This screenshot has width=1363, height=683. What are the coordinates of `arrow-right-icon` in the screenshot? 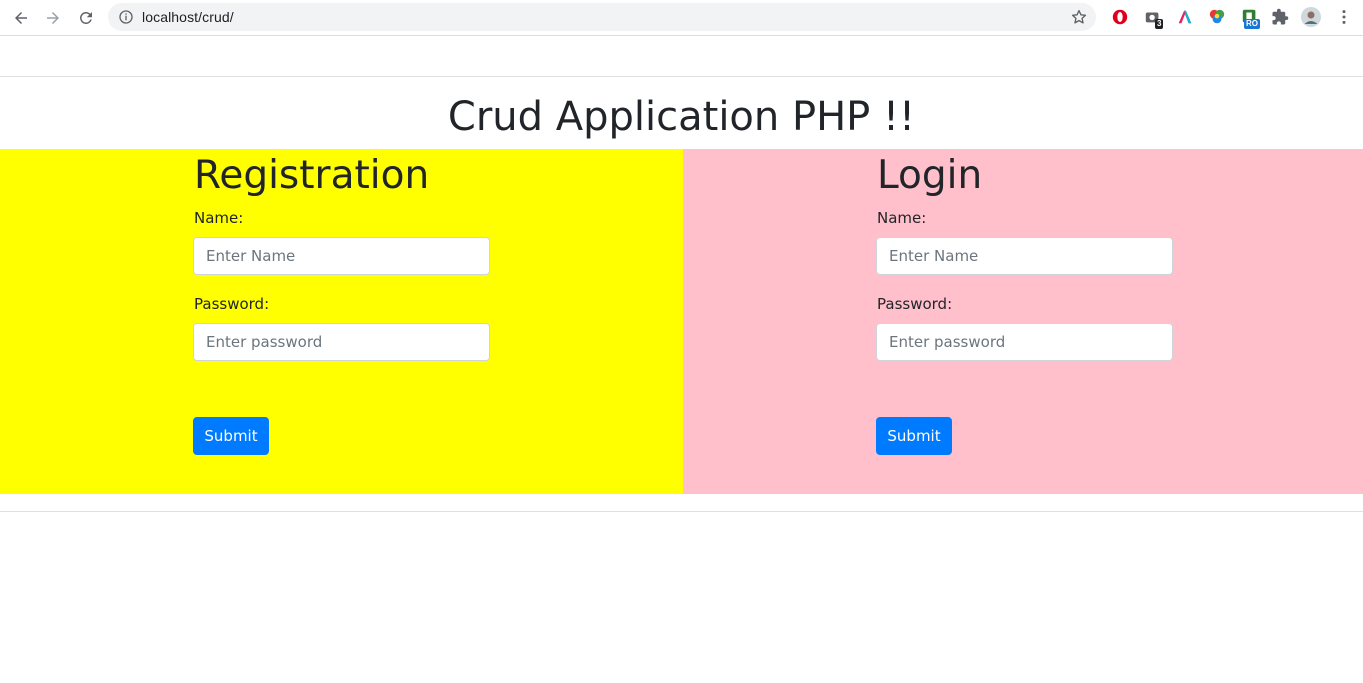 It's located at (53, 18).